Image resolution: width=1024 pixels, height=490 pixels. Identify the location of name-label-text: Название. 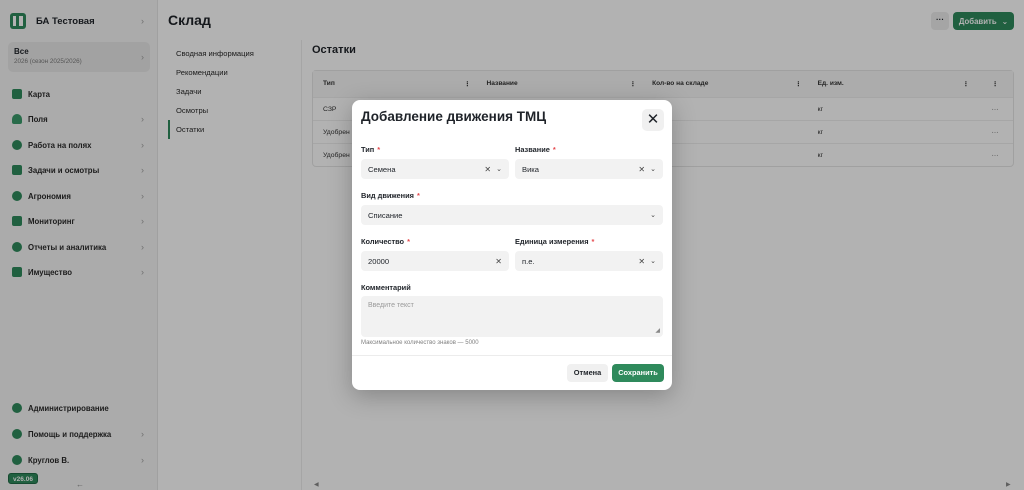
(532, 149).